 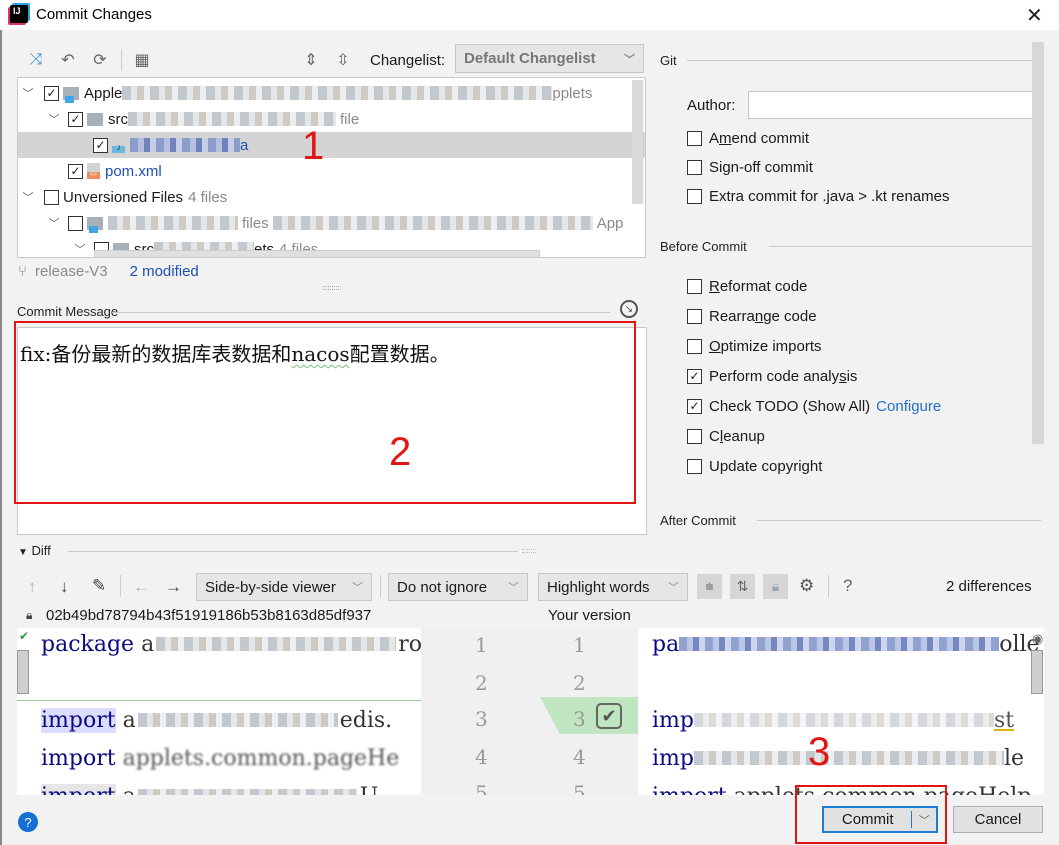 What do you see at coordinates (637, 142) in the screenshot?
I see `tree-vertical-scrollbar` at bounding box center [637, 142].